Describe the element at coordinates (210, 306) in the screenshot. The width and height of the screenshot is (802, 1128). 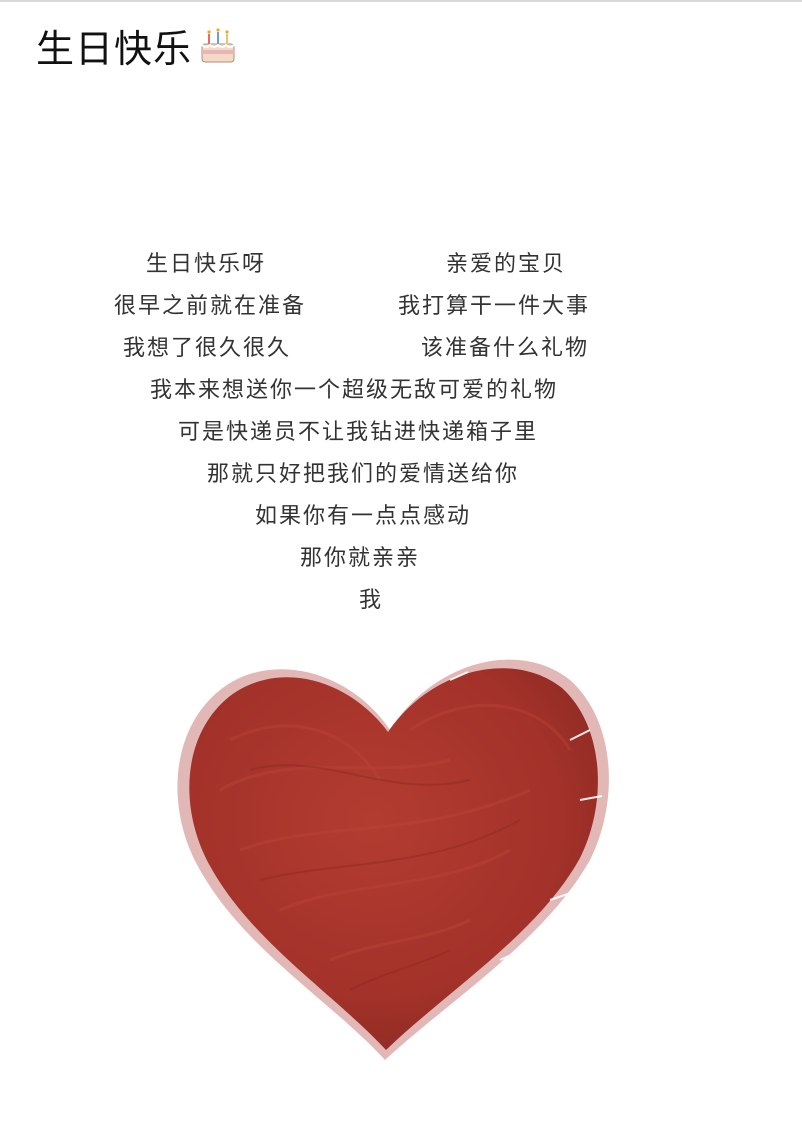
I see `poem-line: 很早之前就在准备` at that location.